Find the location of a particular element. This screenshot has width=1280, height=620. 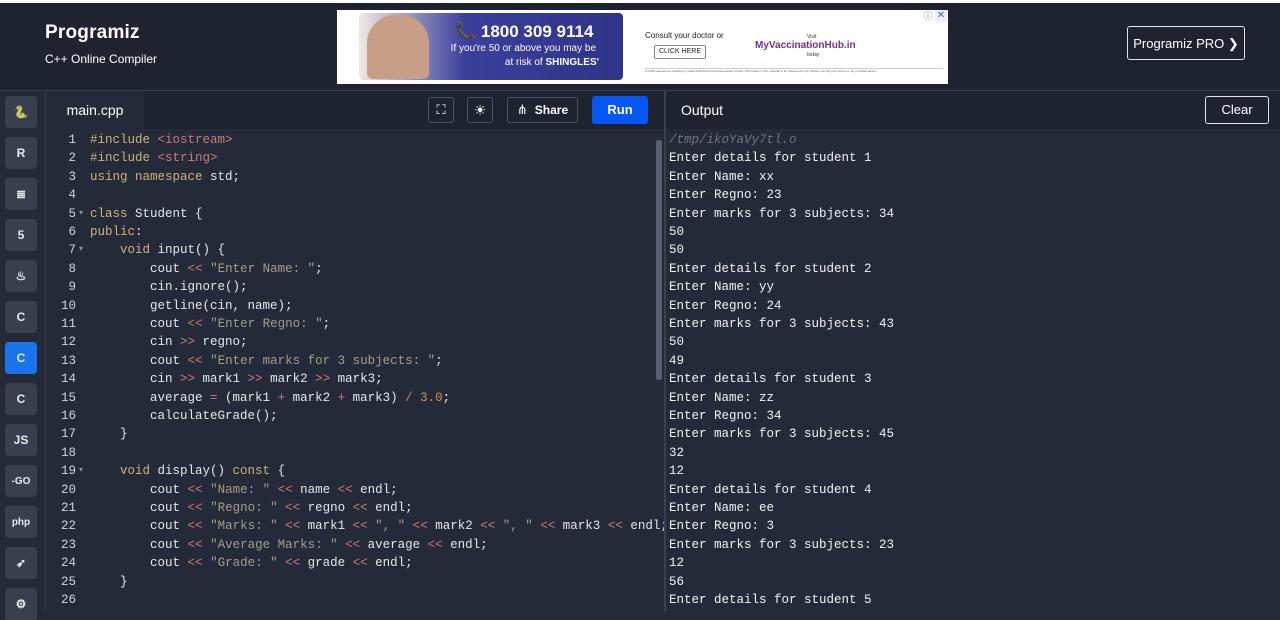

ad-consult-text: Consult your doctor or is located at coordinates (684, 35).